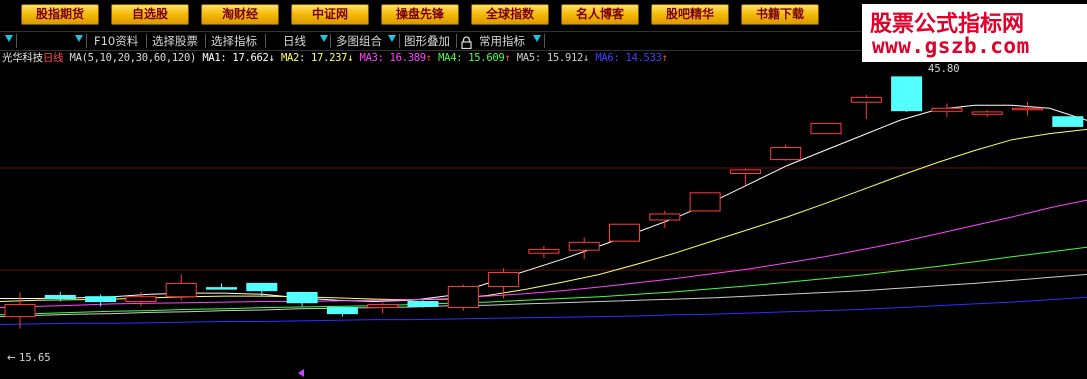  I want to click on stock-name: 光华科技, so click(22, 58).